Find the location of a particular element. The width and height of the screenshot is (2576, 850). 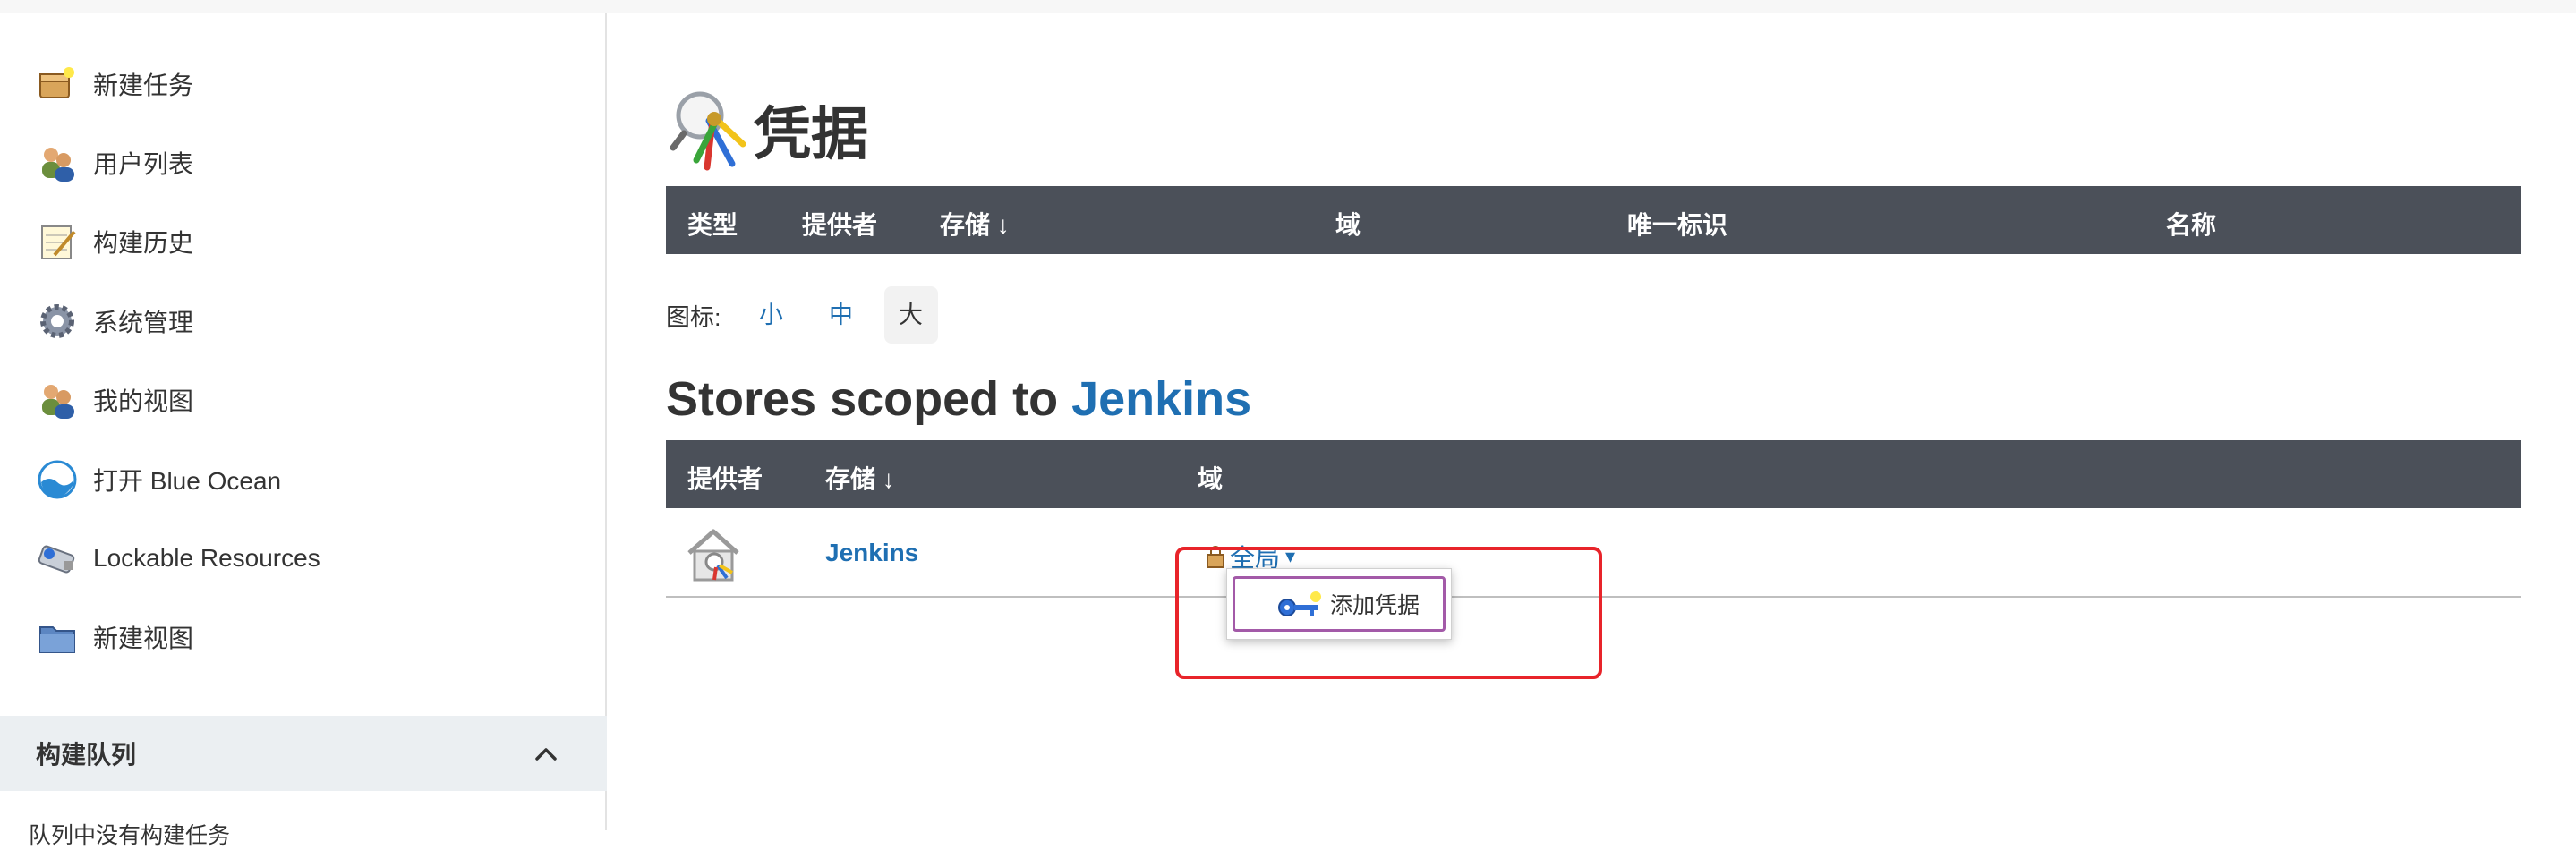

sidebar-item-new-view: 新建视图 is located at coordinates (114, 637).